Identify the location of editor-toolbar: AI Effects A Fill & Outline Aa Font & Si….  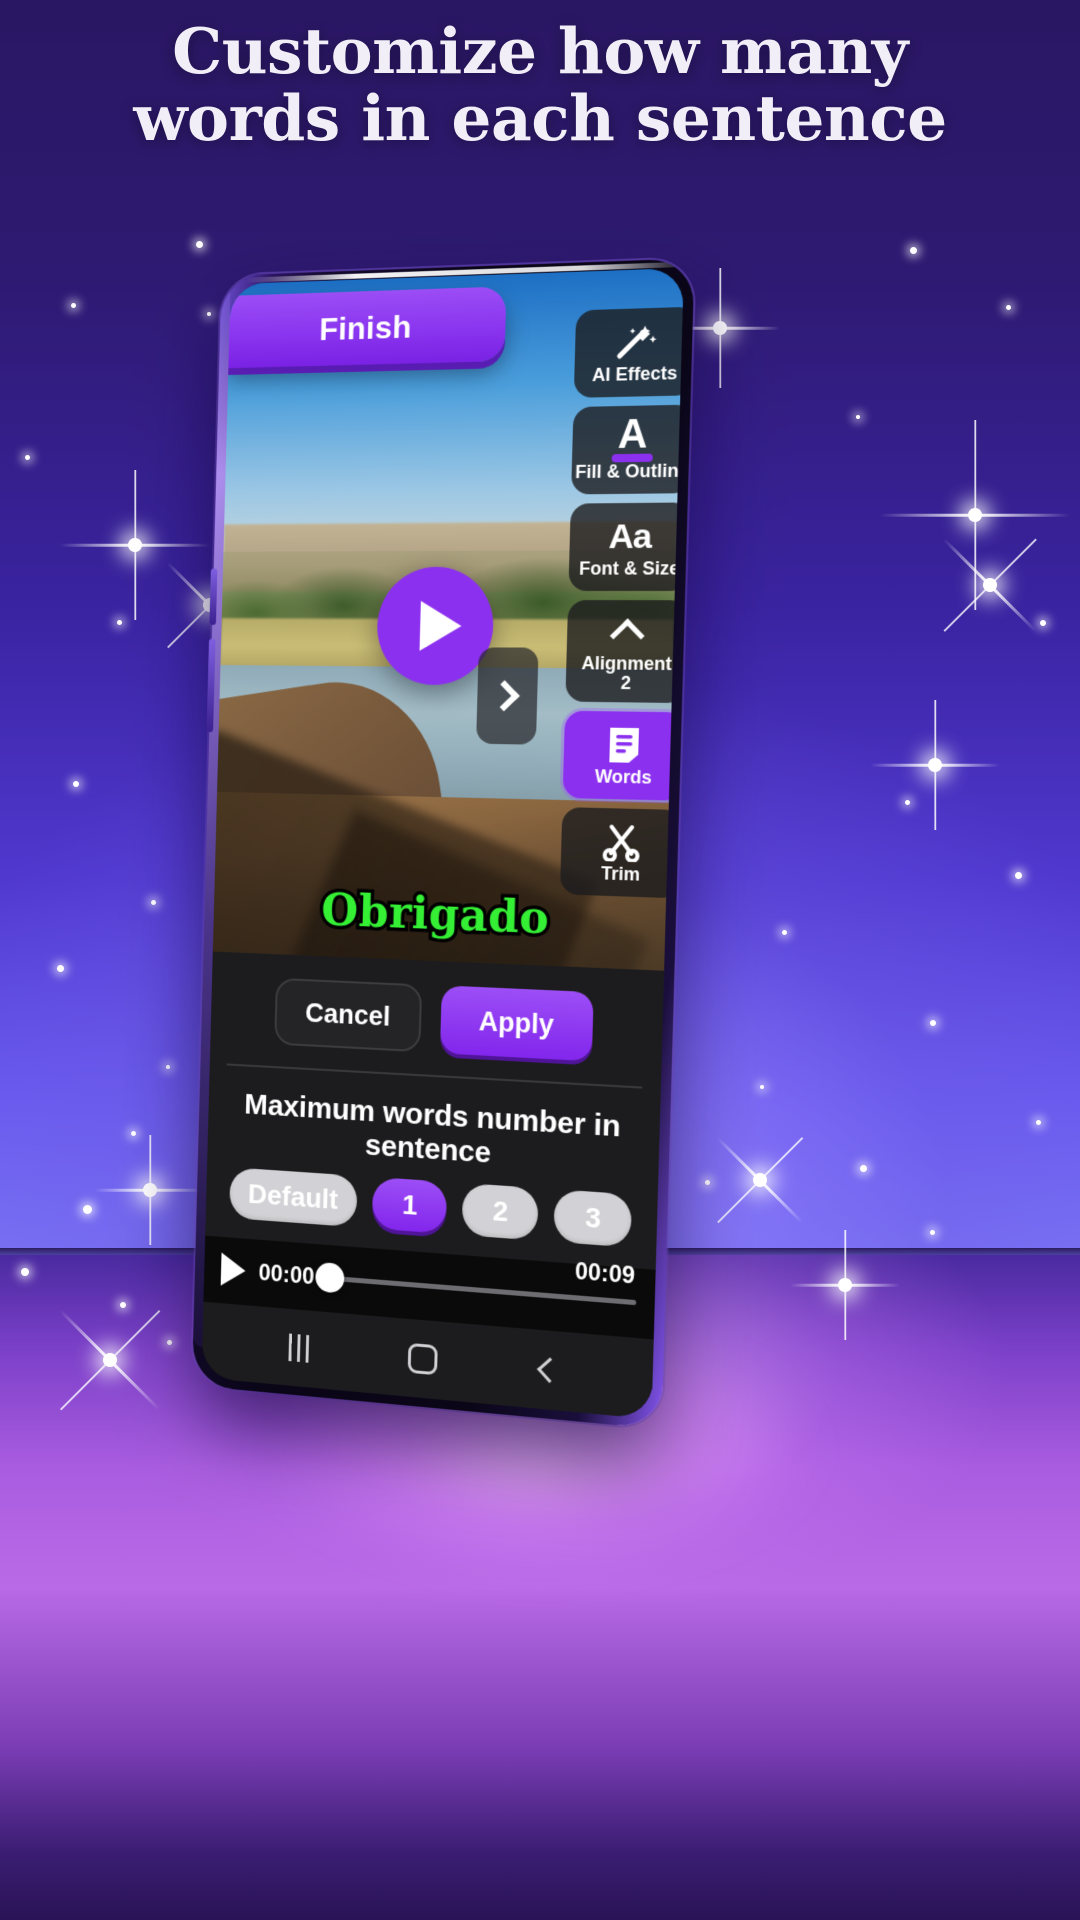
(621, 602).